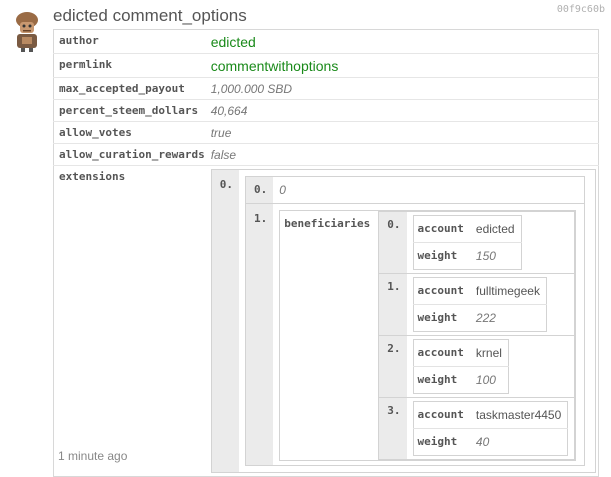 The height and width of the screenshot is (477, 611). Describe the element at coordinates (519, 442) in the screenshot. I see `beneficiary-weight-value: 40` at that location.